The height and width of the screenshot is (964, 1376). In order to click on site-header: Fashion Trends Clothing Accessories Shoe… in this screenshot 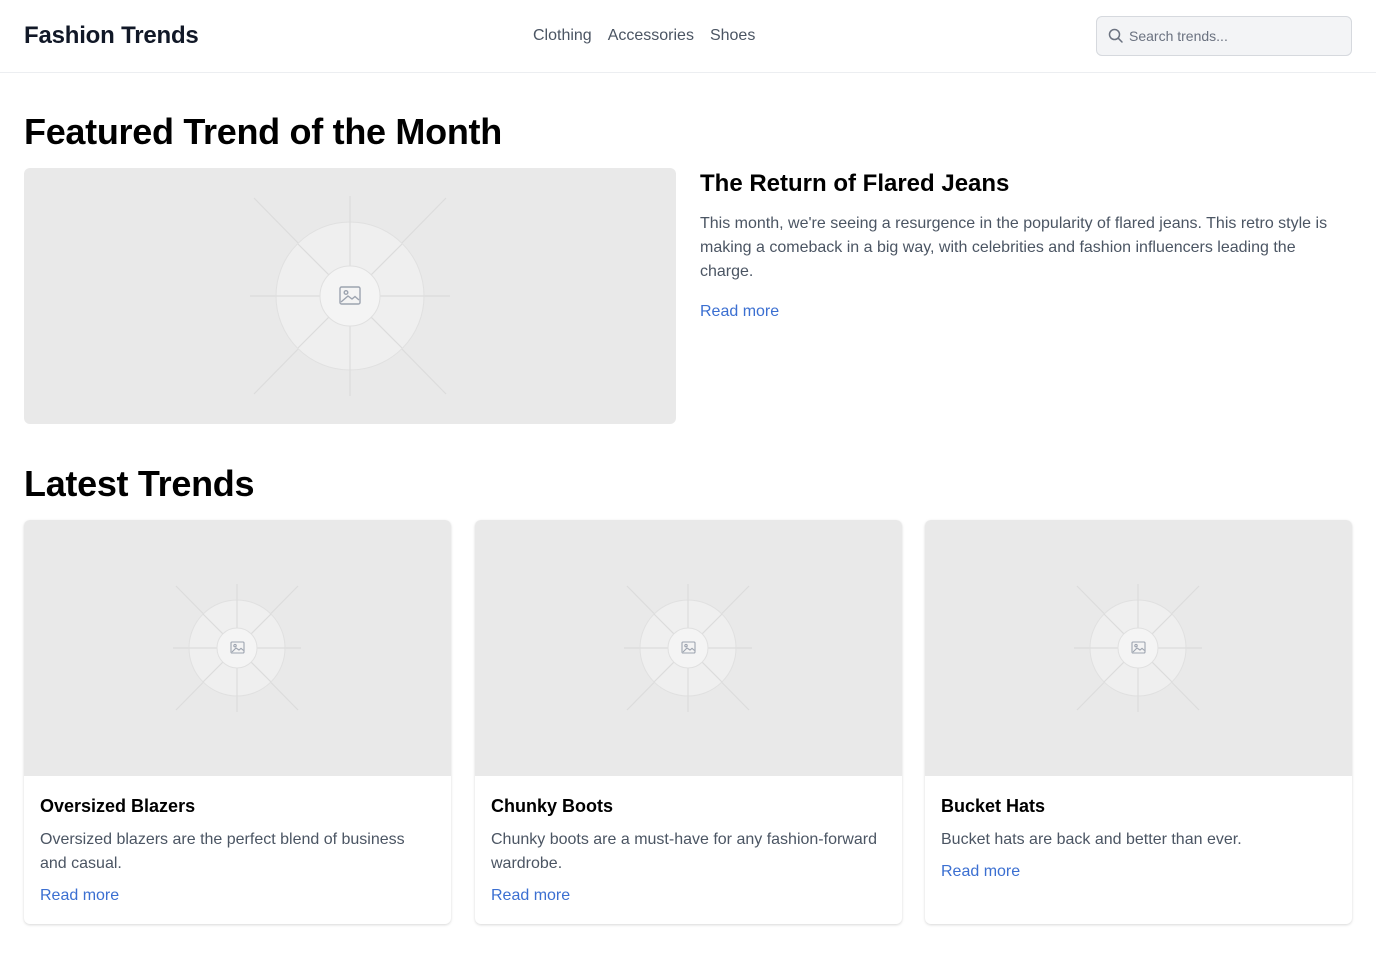, I will do `click(688, 36)`.